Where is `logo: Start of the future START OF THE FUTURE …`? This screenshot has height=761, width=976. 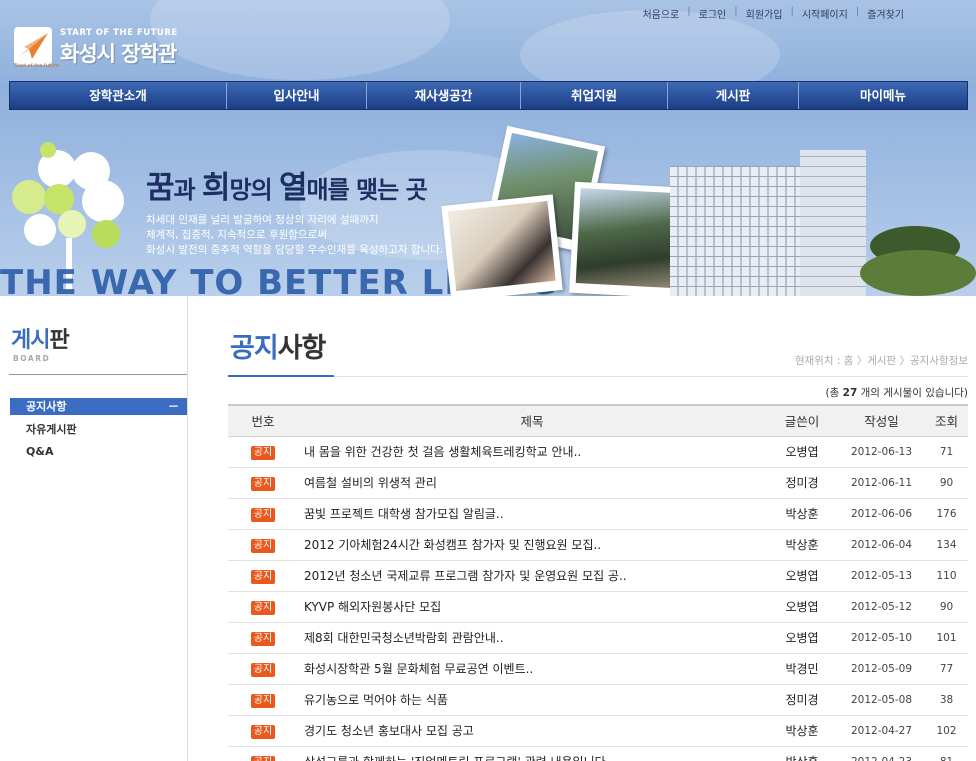 logo: Start of the future START OF THE FUTURE … is located at coordinates (109, 49).